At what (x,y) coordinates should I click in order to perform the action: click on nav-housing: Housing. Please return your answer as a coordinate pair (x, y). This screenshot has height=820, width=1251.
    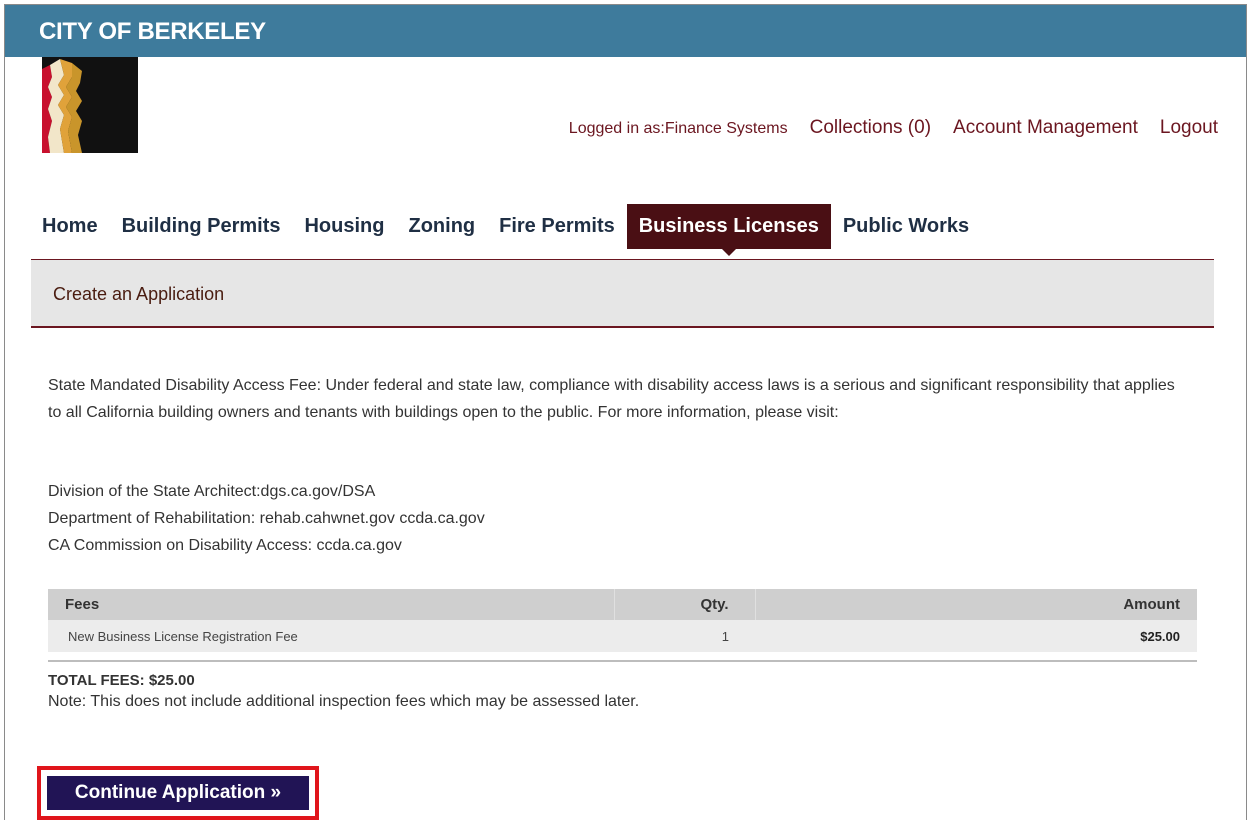
    Looking at the image, I should click on (344, 226).